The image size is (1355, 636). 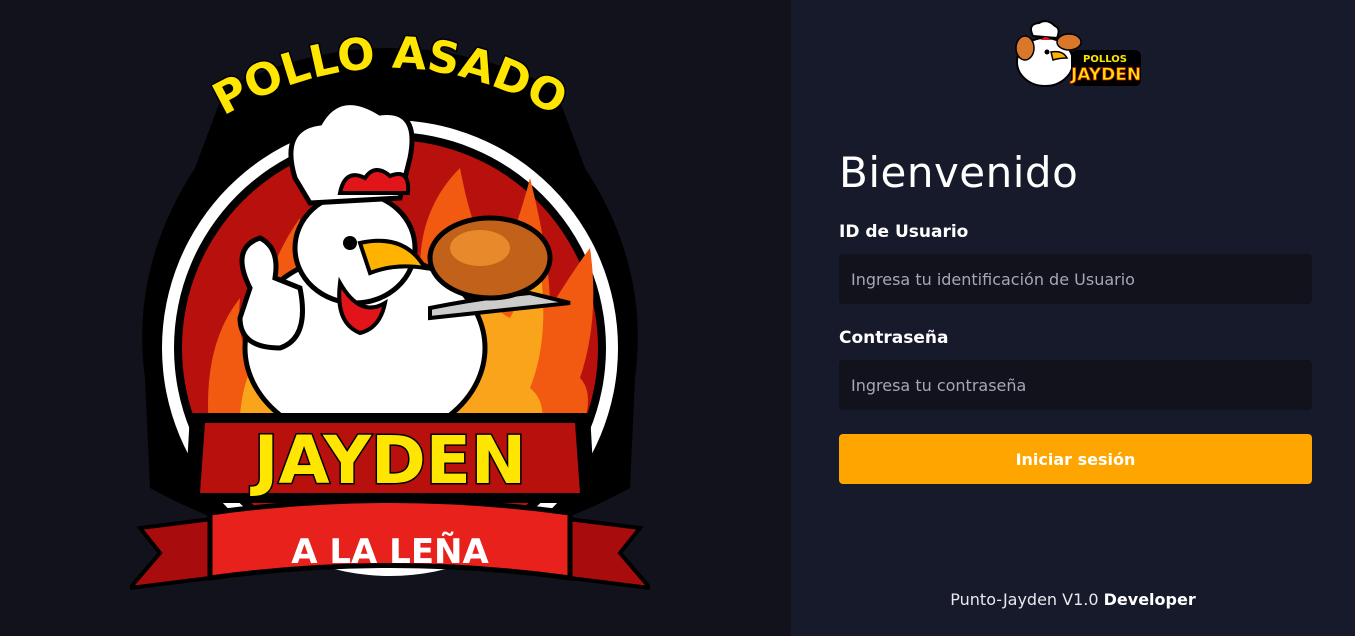 What do you see at coordinates (1105, 59) in the screenshot?
I see `small-logo-line1: POLLOS` at bounding box center [1105, 59].